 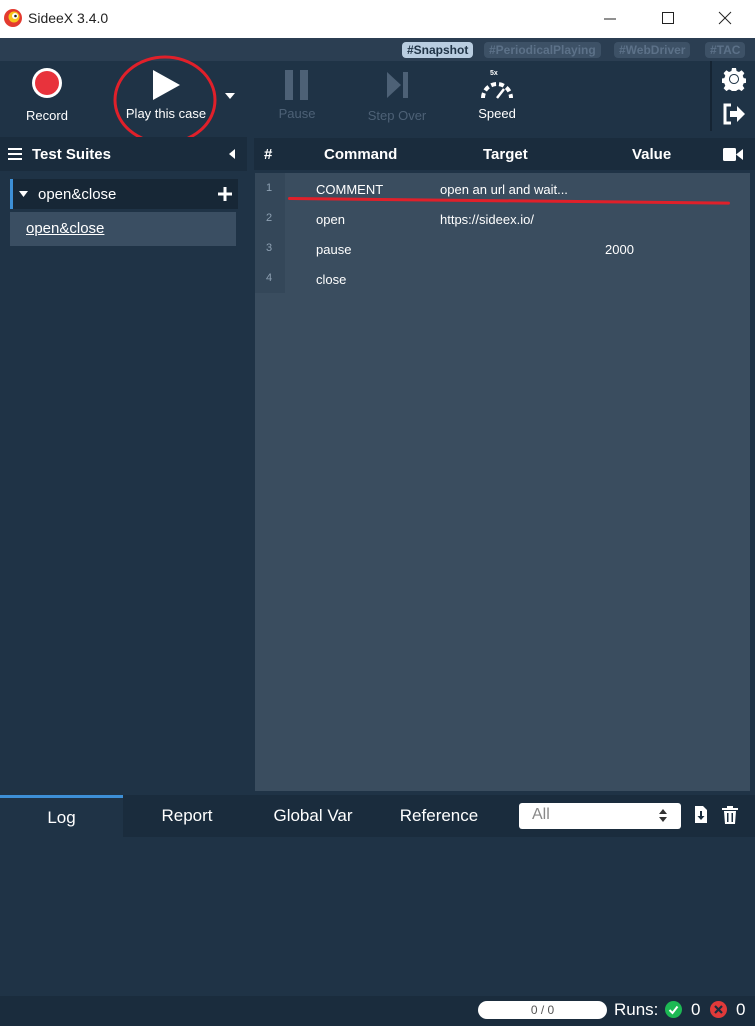 I want to click on maximize-button, so click(x=668, y=18).